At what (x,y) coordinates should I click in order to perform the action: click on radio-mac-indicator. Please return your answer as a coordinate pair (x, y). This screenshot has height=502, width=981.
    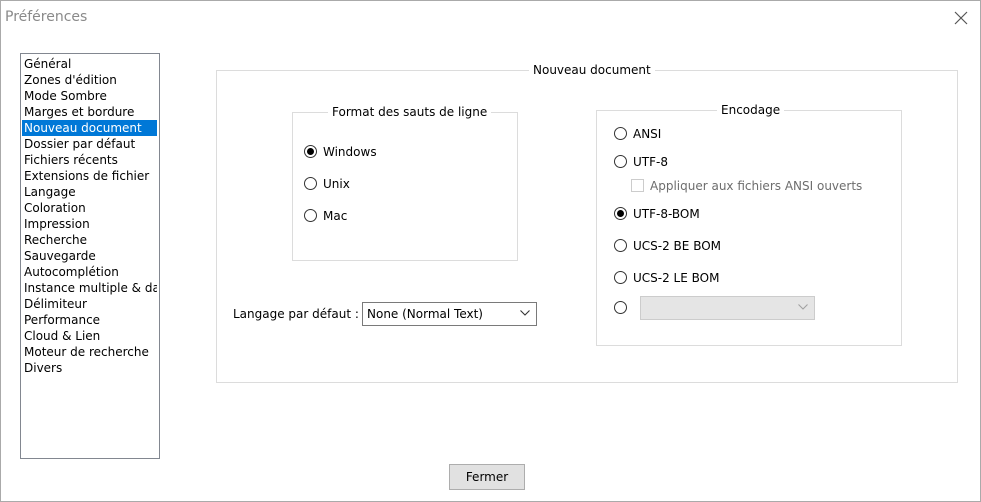
    Looking at the image, I should click on (310, 215).